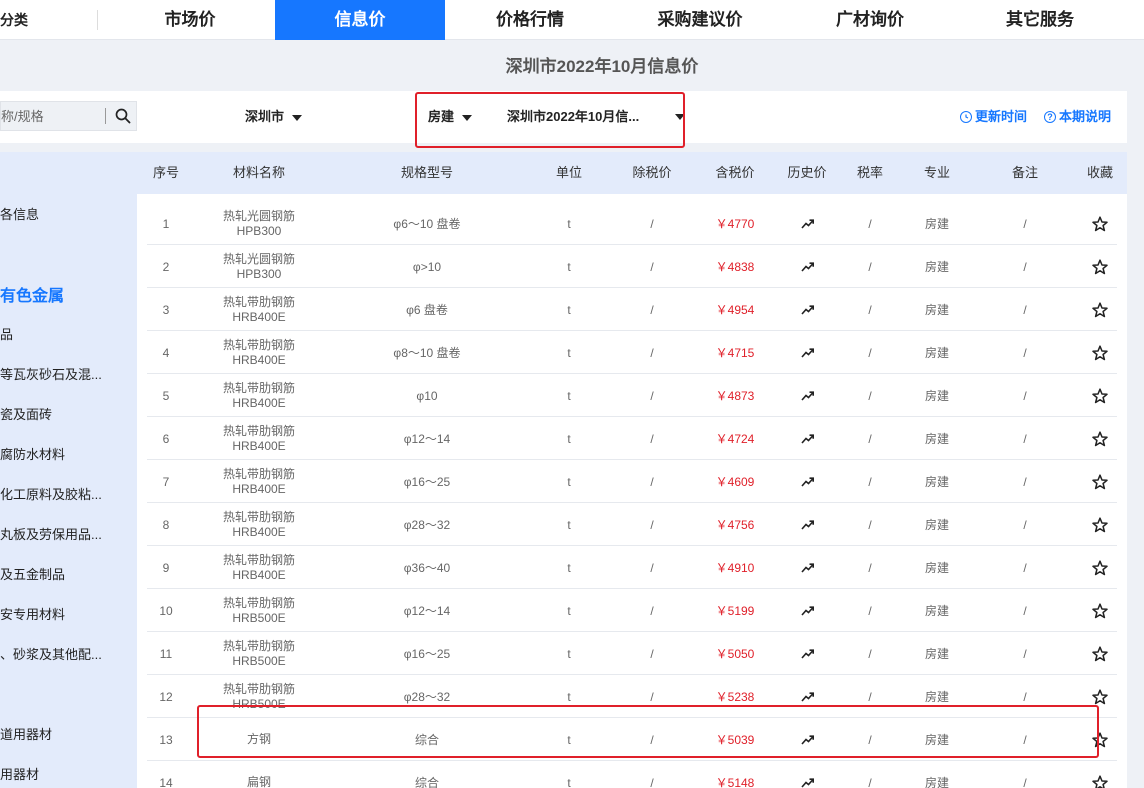  Describe the element at coordinates (190, 20) in the screenshot. I see `nav-market-price: 市场价` at that location.